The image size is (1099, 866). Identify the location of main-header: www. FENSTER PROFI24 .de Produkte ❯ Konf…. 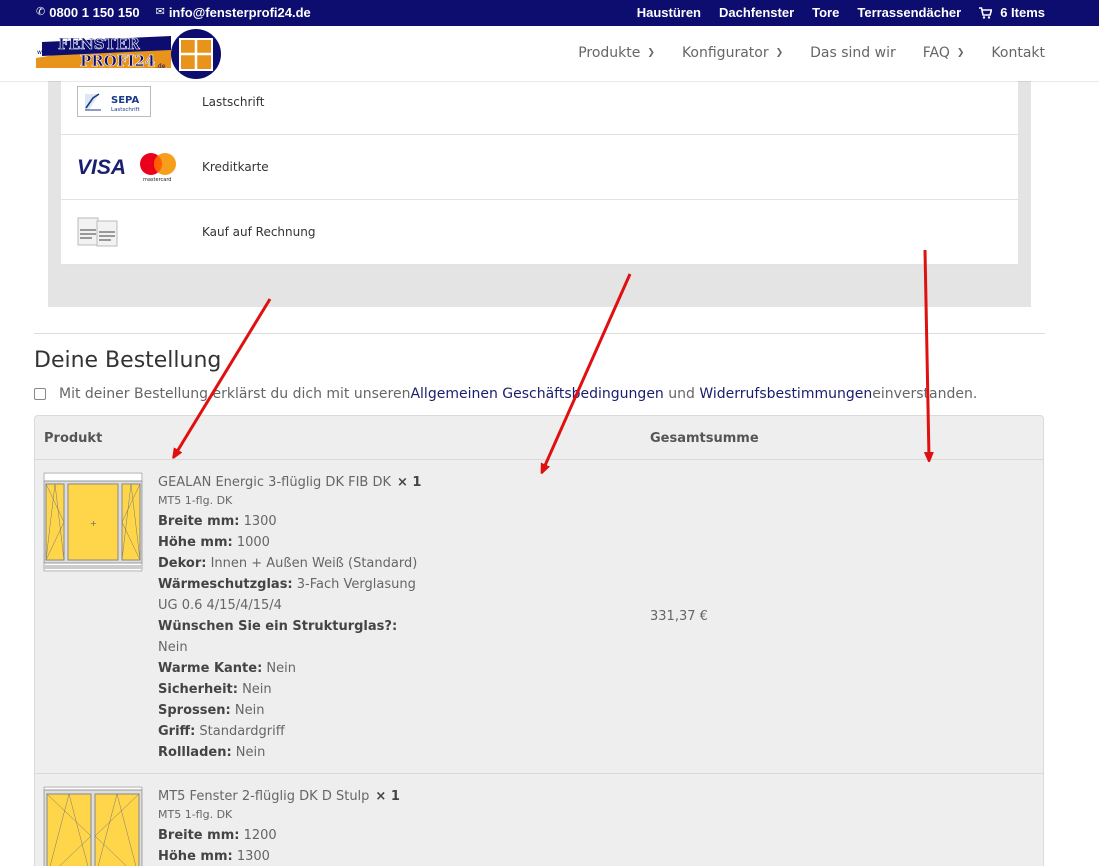
(549, 53).